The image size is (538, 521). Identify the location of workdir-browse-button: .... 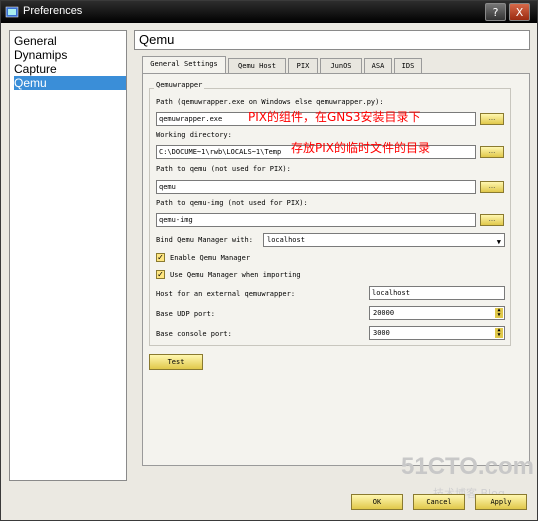
(492, 152).